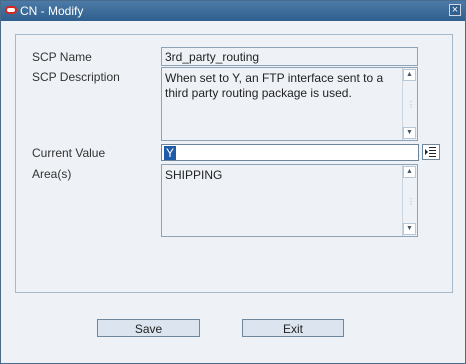 The width and height of the screenshot is (466, 364). What do you see at coordinates (62, 57) in the screenshot?
I see `scp-name-label: SCP Name` at bounding box center [62, 57].